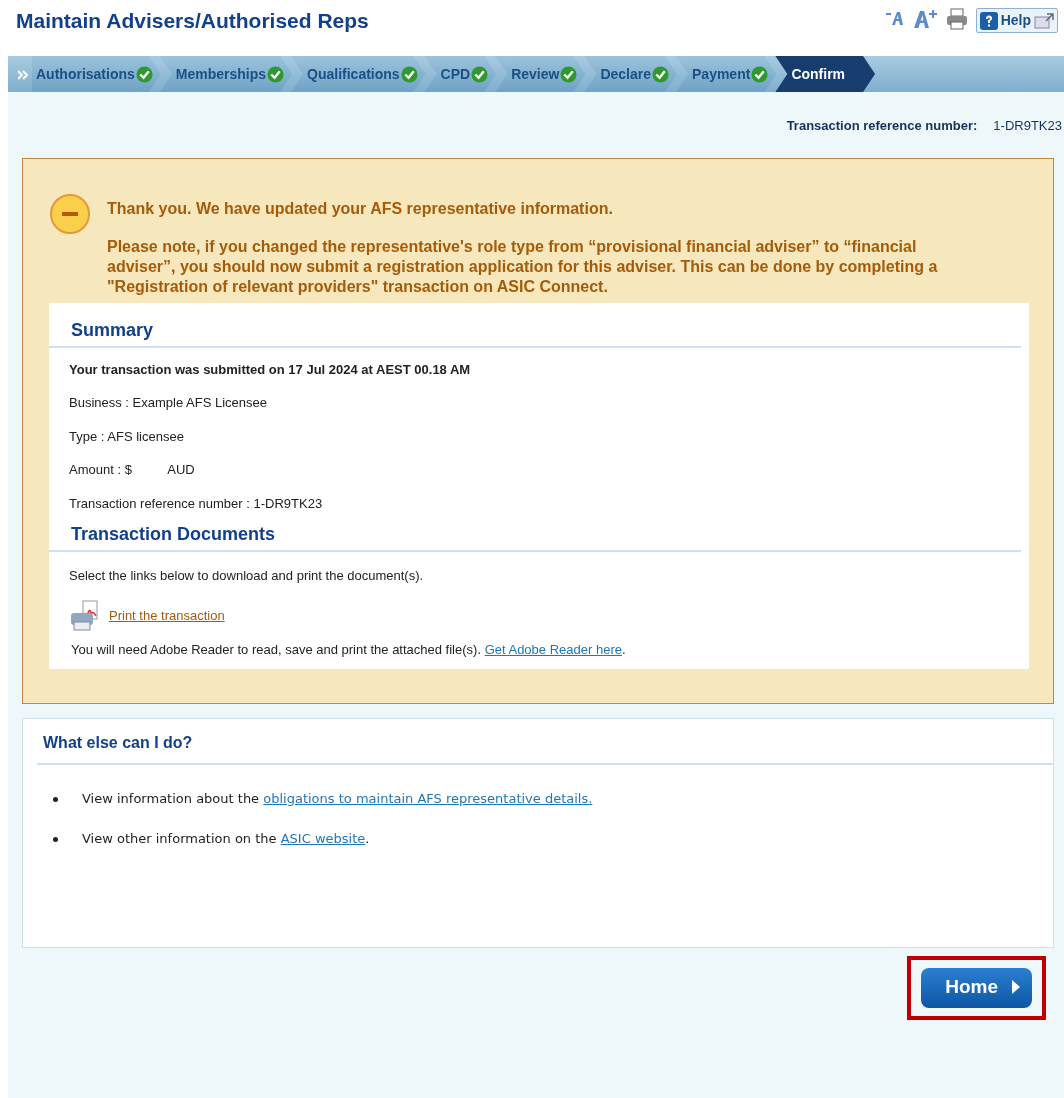 This screenshot has width=1064, height=1098. I want to click on caret-icon, so click(1016, 987).